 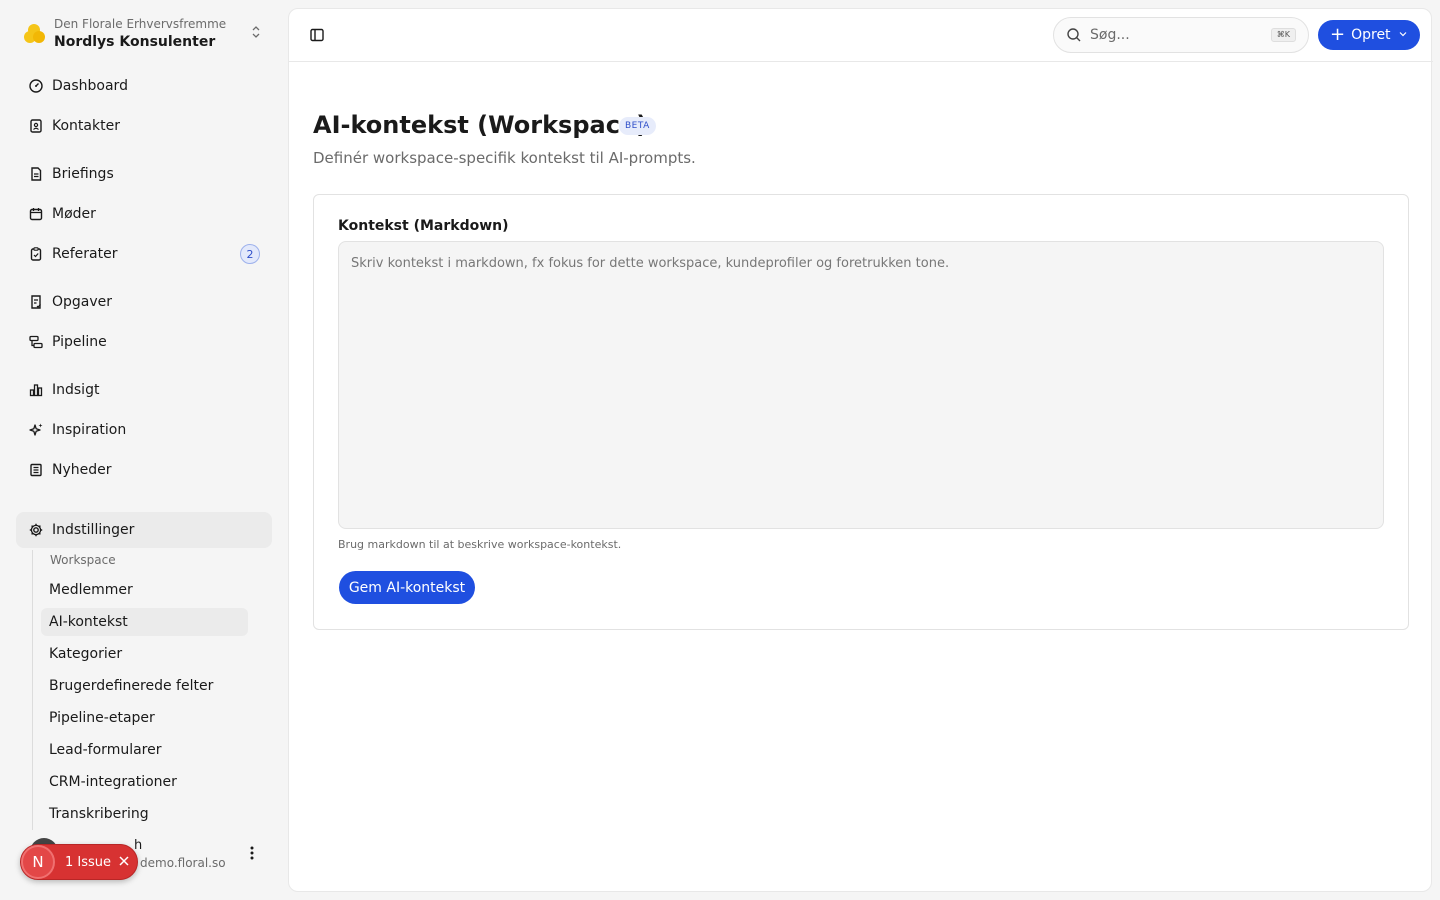 I want to click on gear-icon, so click(x=36, y=530).